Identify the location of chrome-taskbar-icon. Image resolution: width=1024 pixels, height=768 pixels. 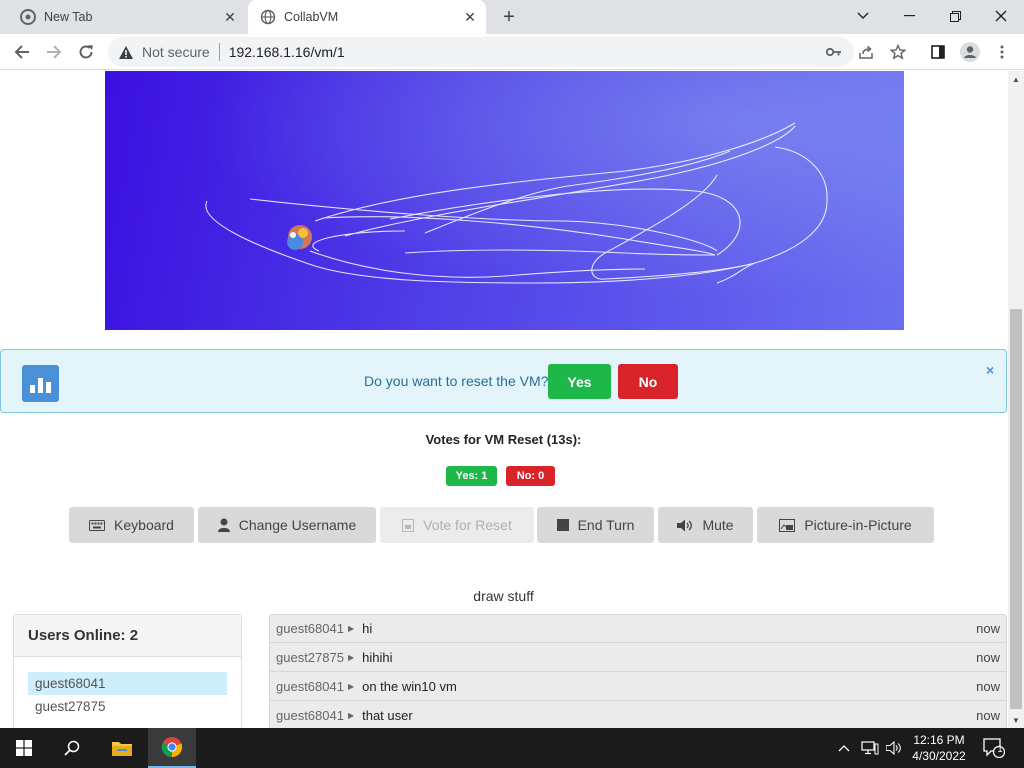
(172, 748).